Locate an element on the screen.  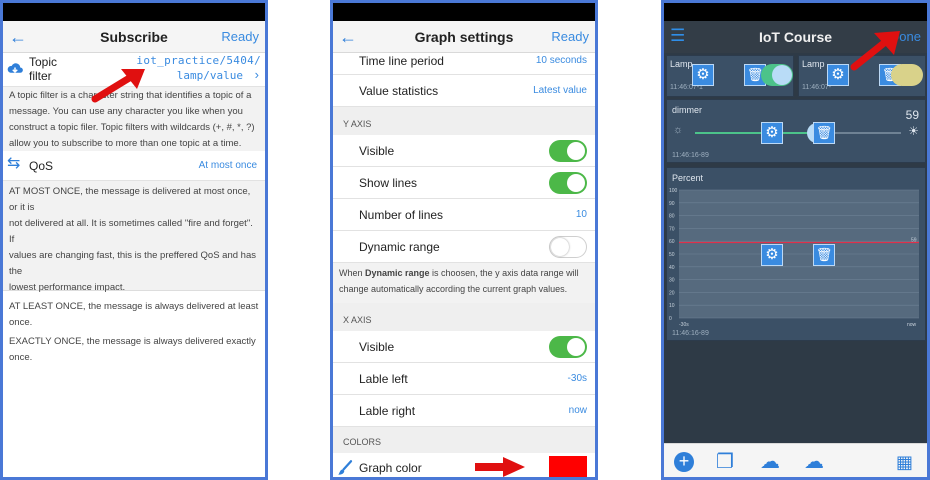
num-lines-value: 10 is located at coordinates (581, 214).